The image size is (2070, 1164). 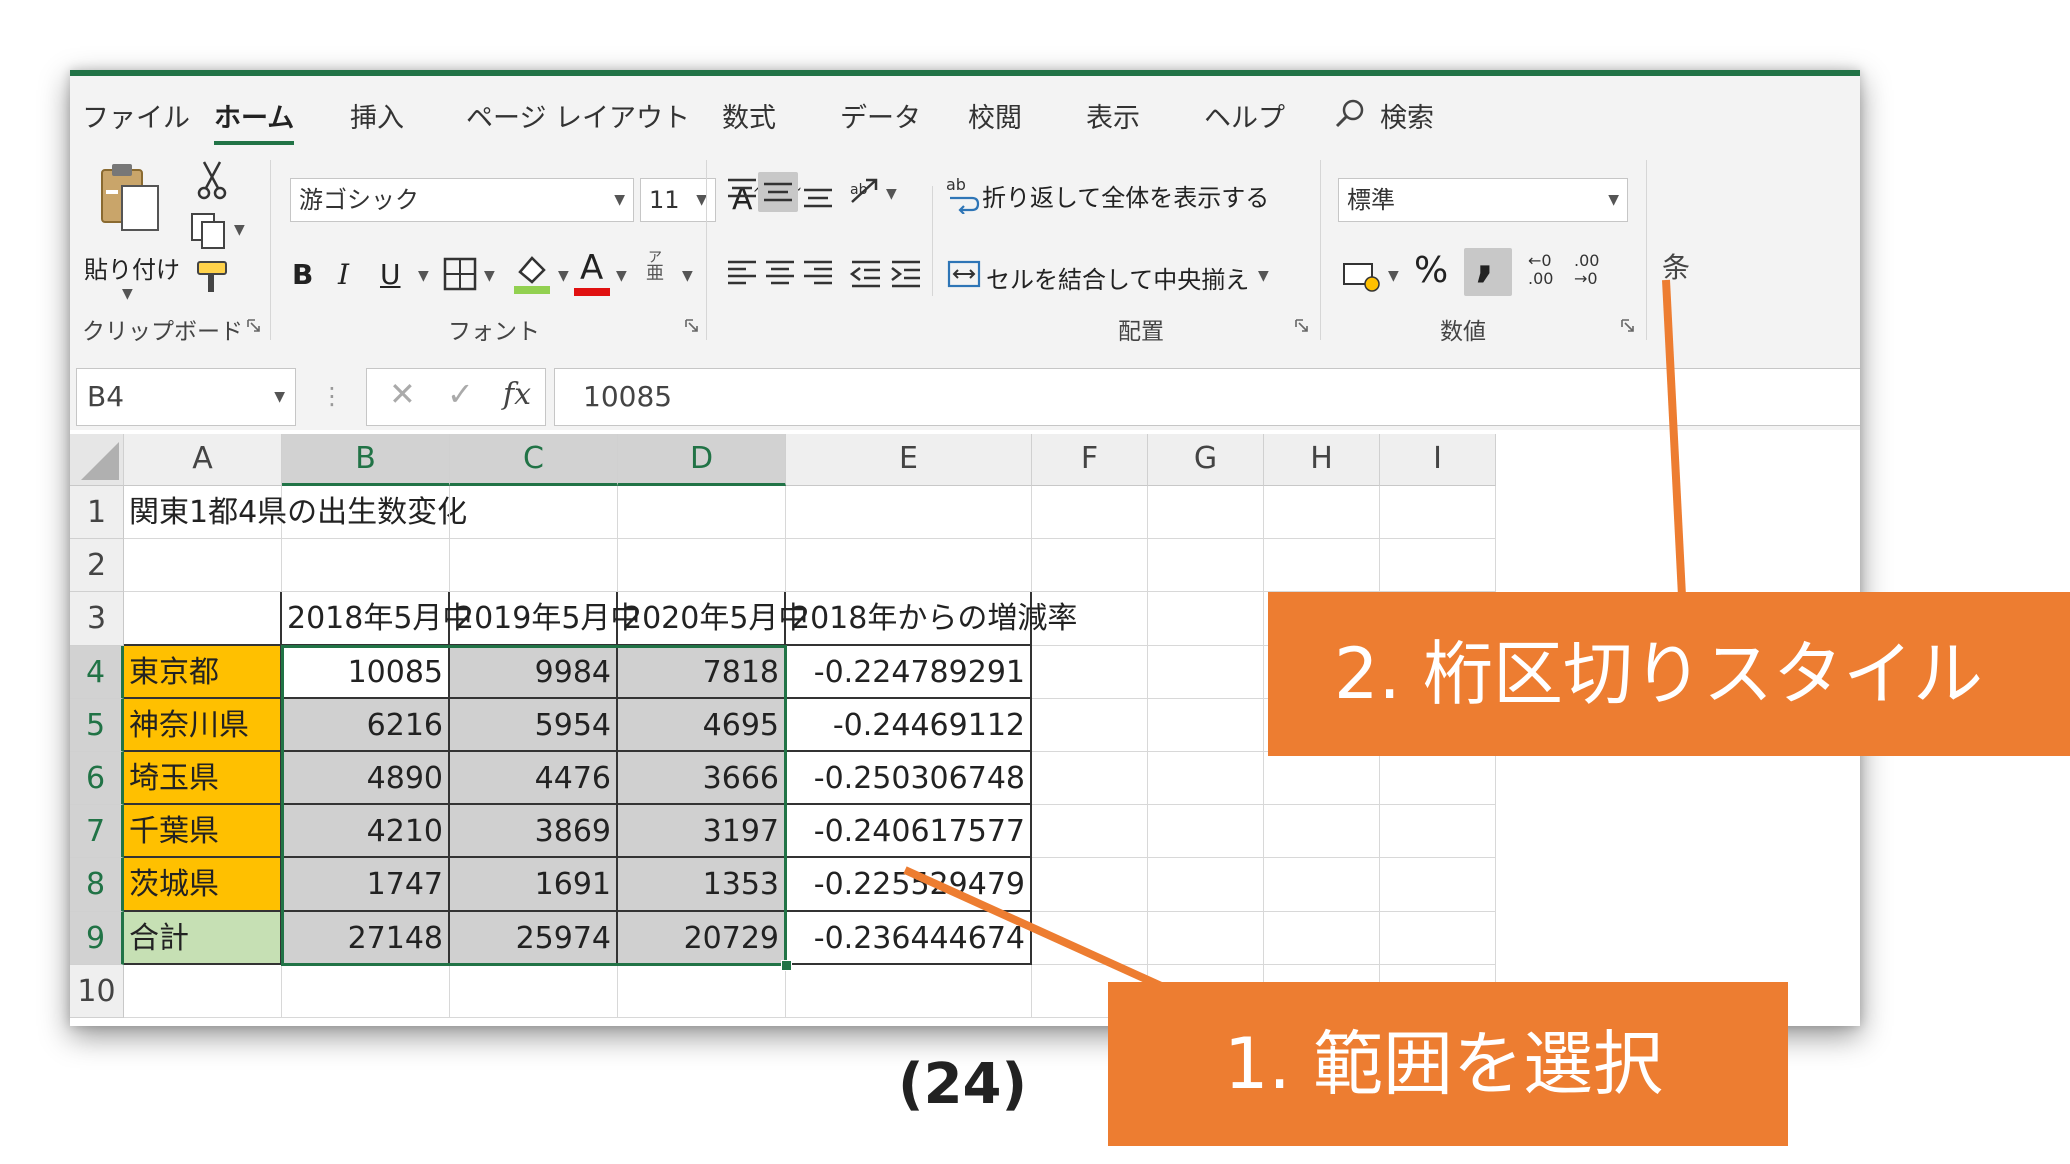 What do you see at coordinates (1669, 674) in the screenshot?
I see `callout-comma-style: 2. 桁区切りスタイル` at bounding box center [1669, 674].